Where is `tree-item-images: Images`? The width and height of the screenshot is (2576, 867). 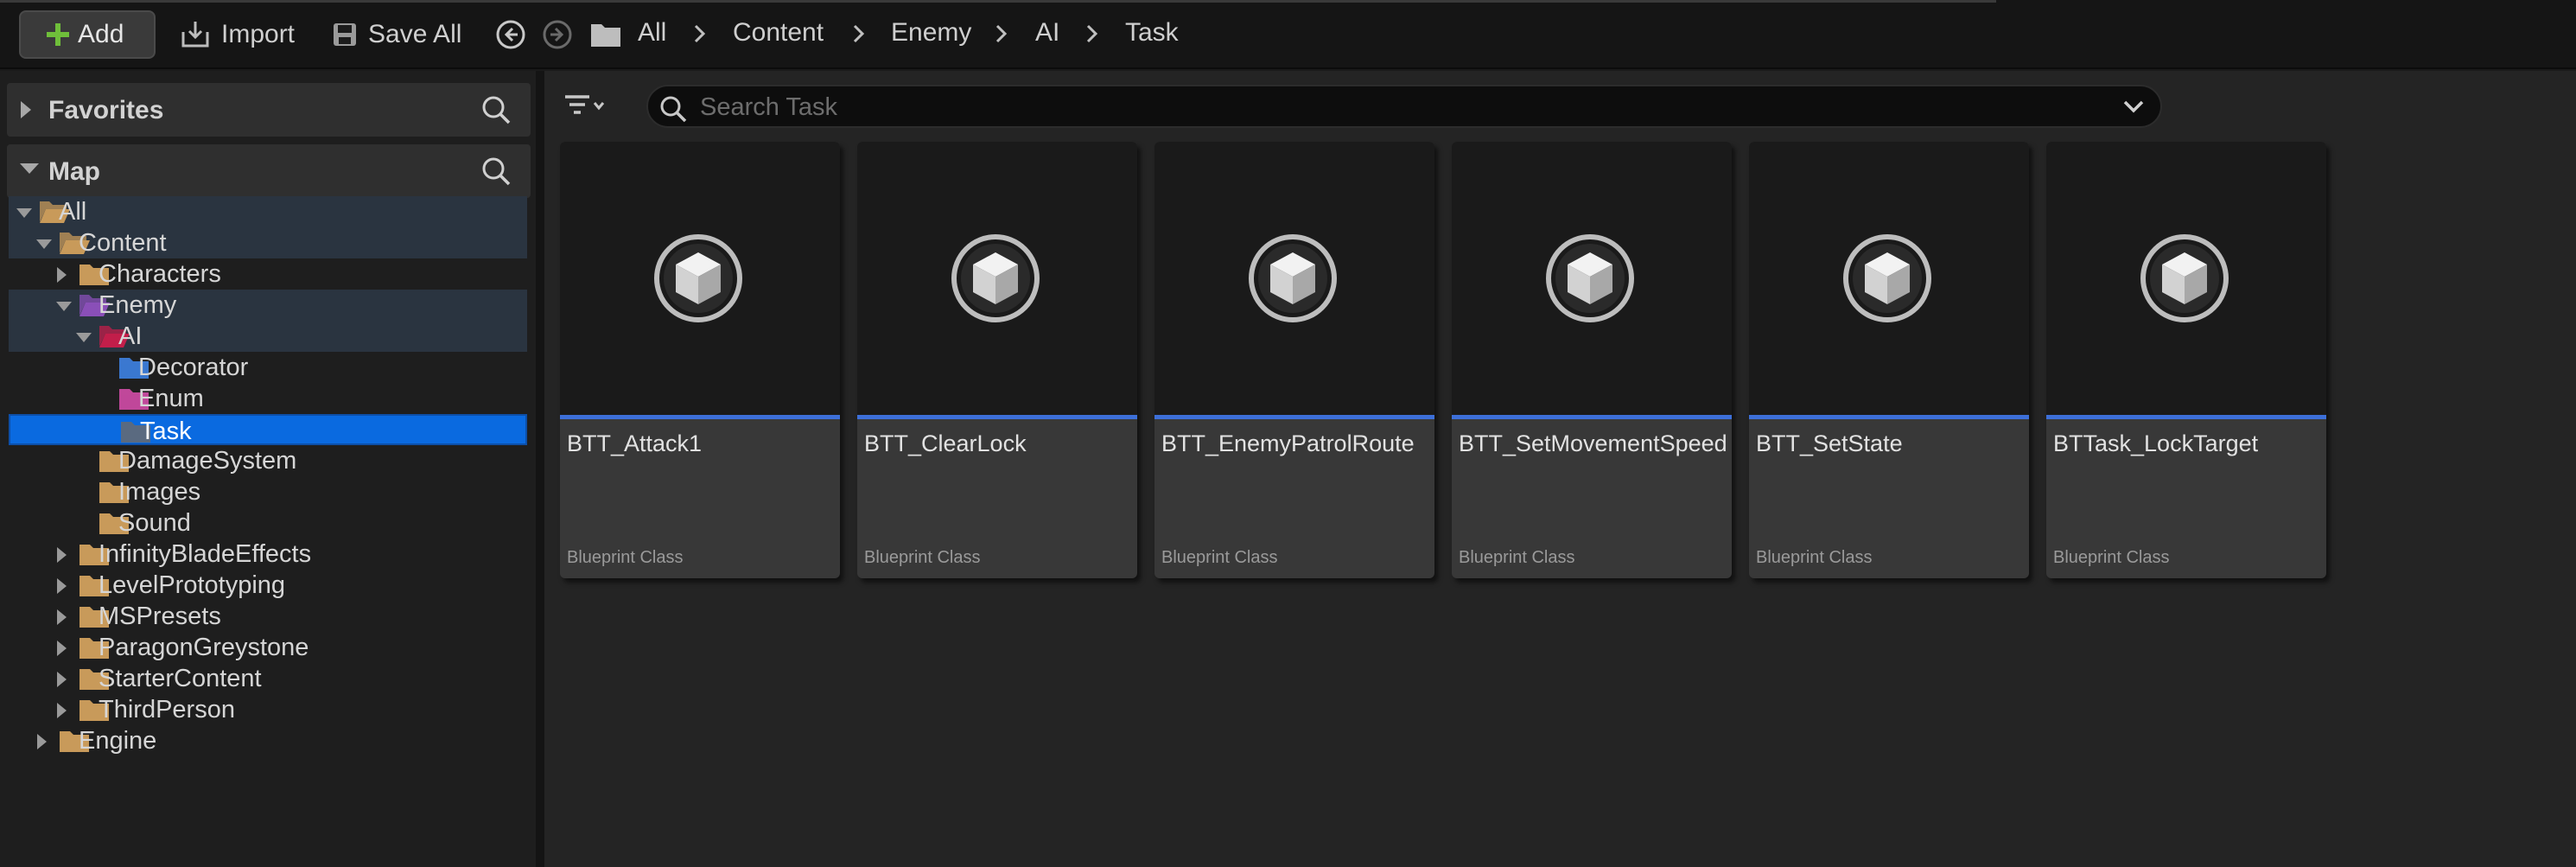 tree-item-images: Images is located at coordinates (268, 492).